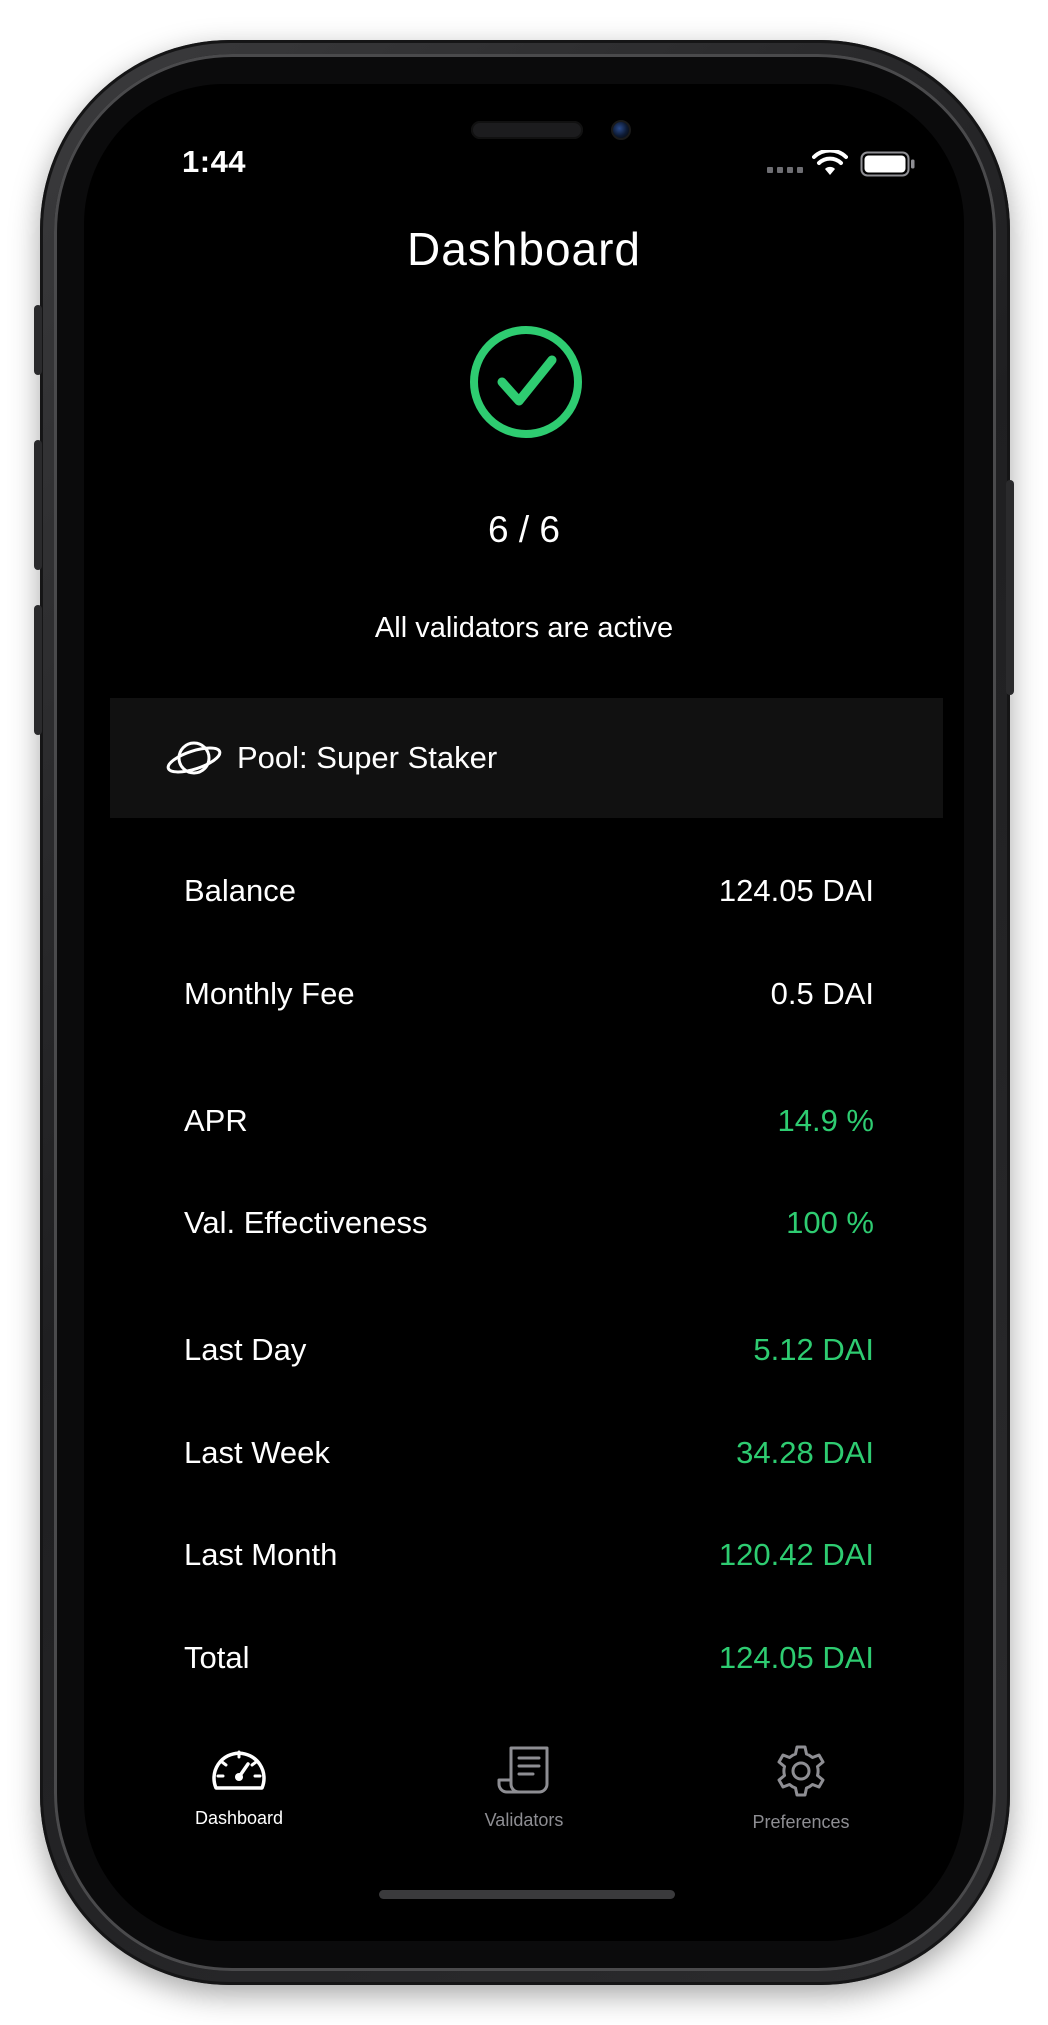 Image resolution: width=1048 pixels, height=2025 pixels. I want to click on stat-row-monthly-fee: Monthly Fee 0.5 DAI, so click(529, 994).